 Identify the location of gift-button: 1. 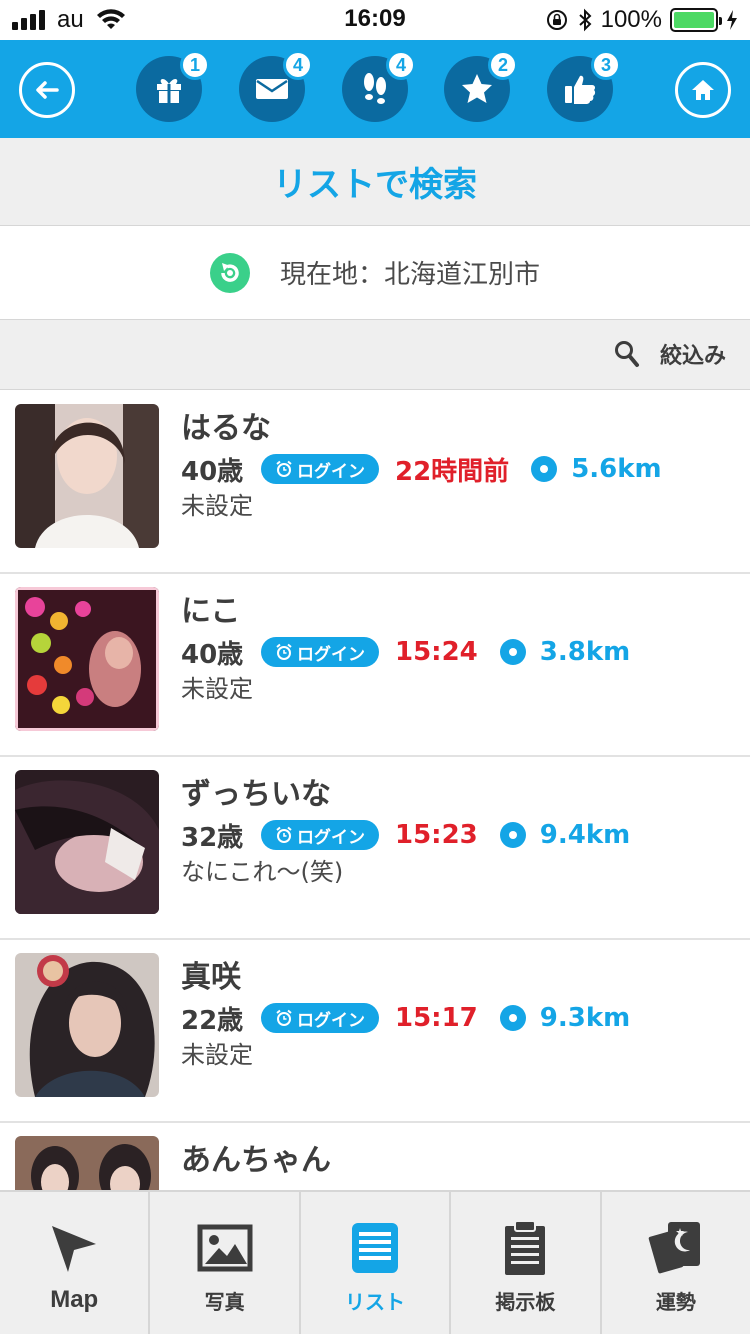
(173, 86).